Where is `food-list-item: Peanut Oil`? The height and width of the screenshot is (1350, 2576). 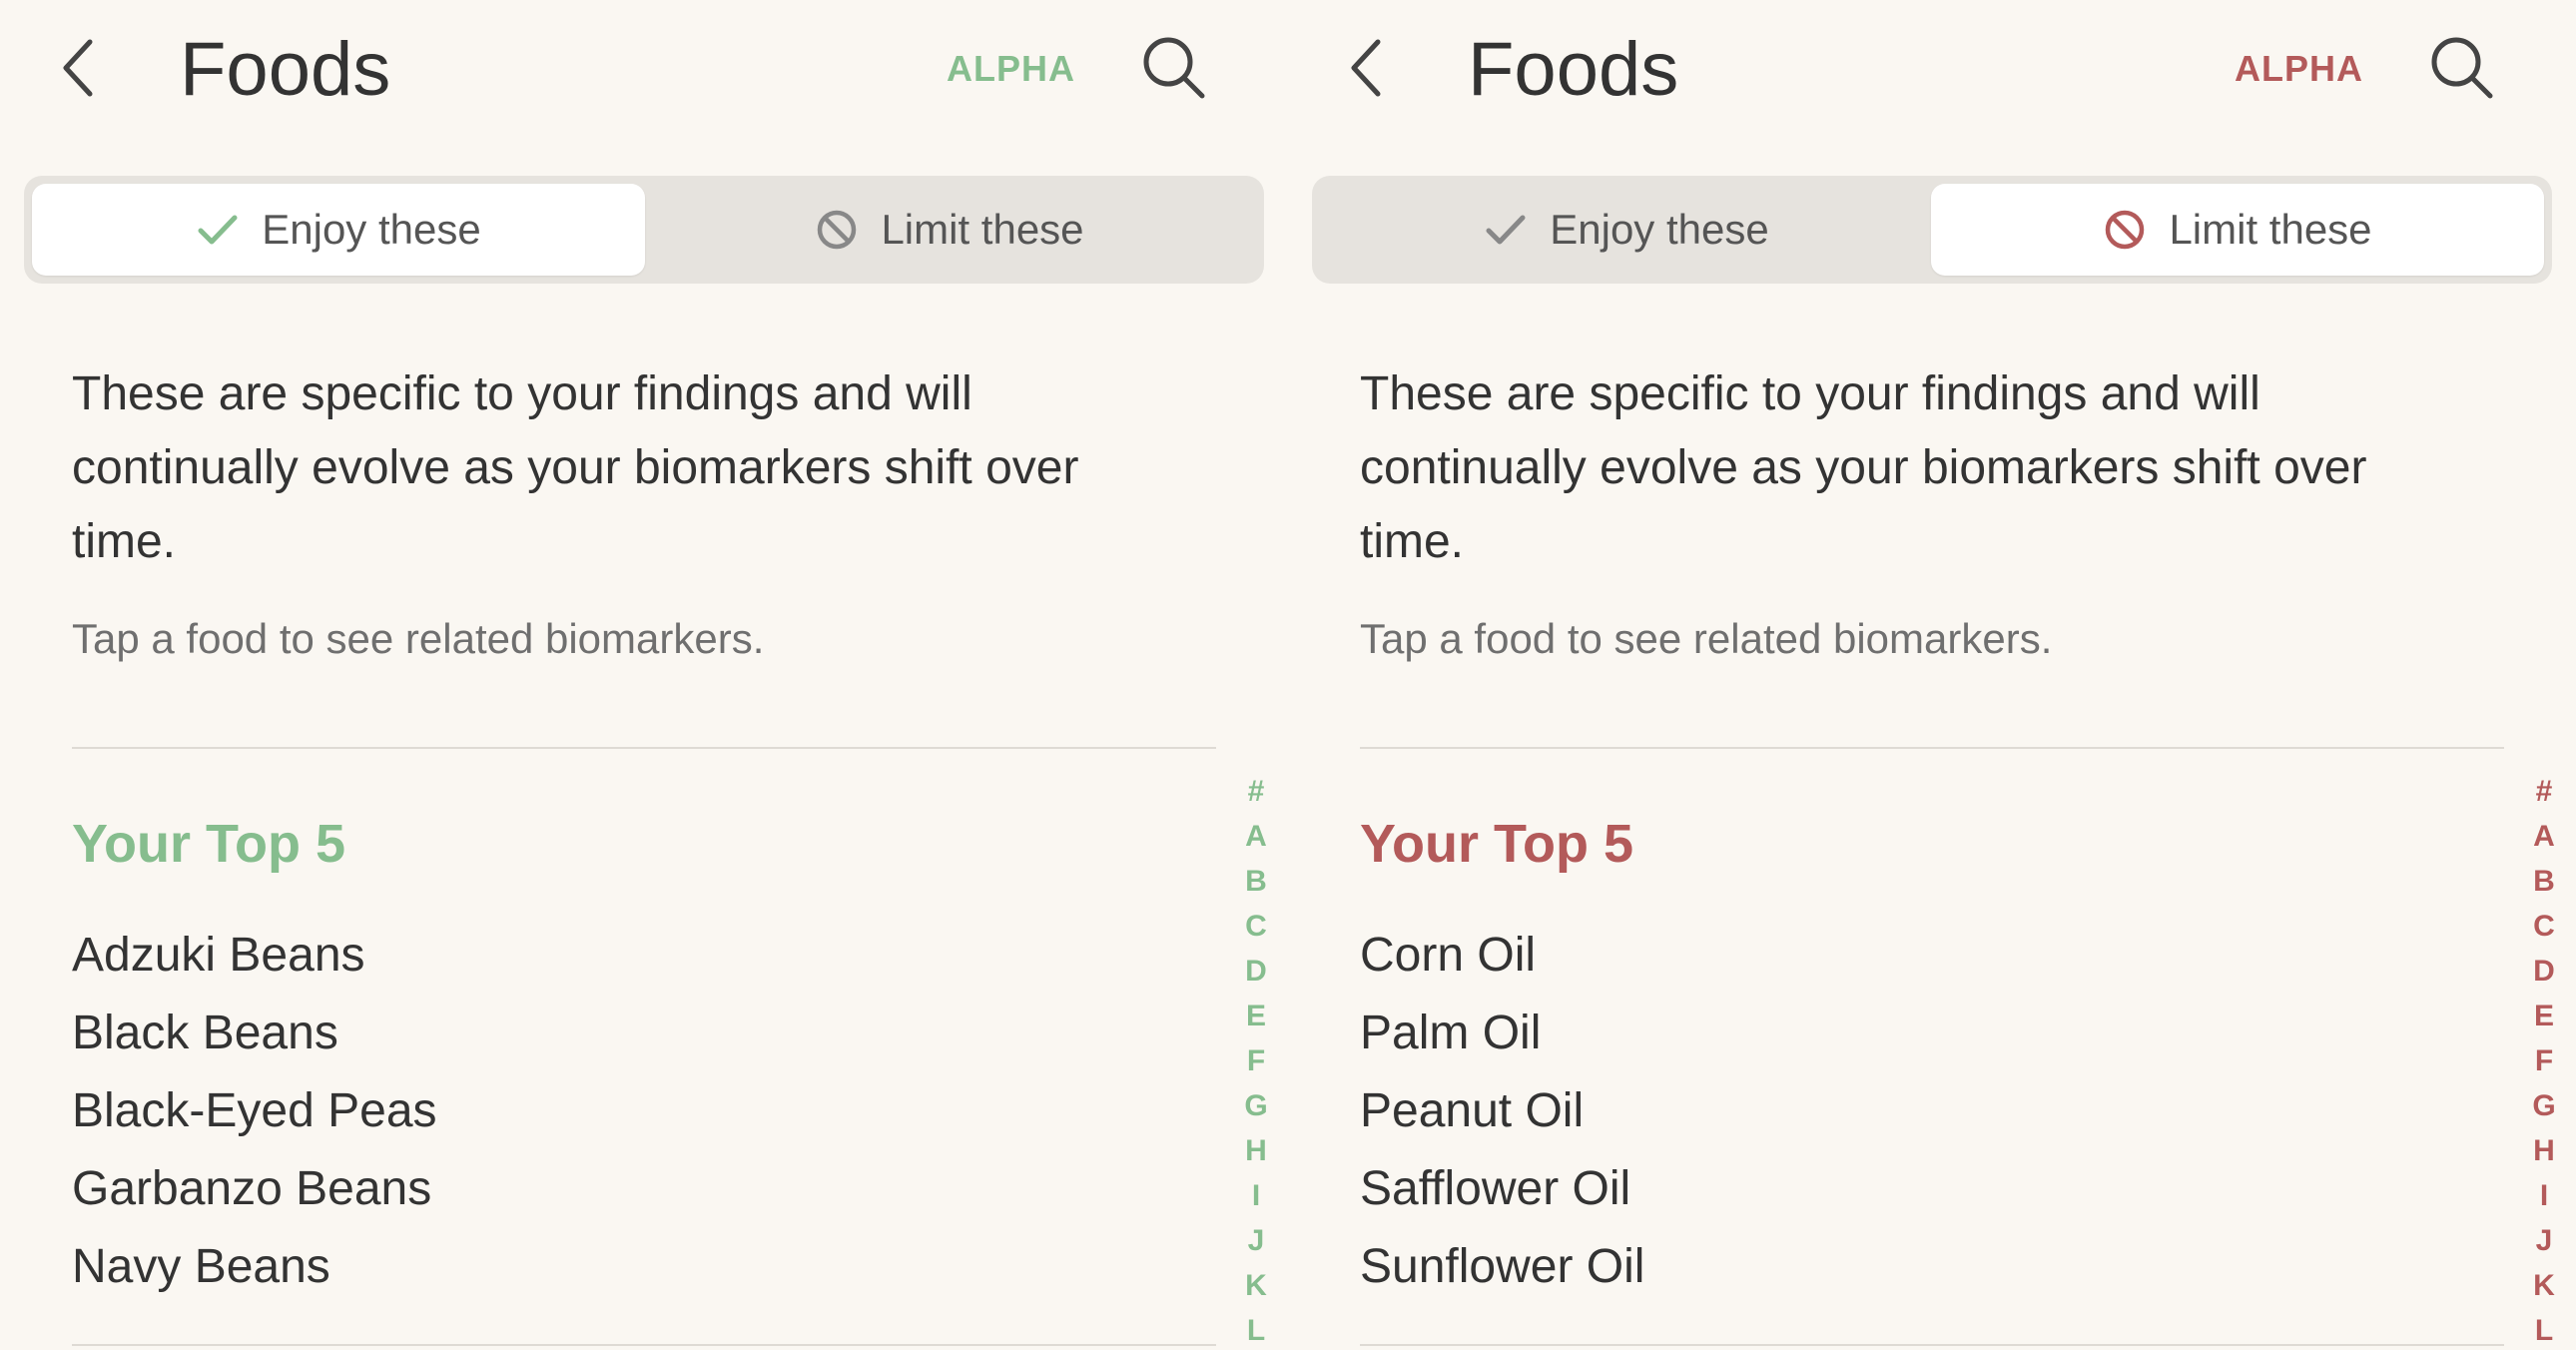
food-list-item: Peanut Oil is located at coordinates (1502, 1111).